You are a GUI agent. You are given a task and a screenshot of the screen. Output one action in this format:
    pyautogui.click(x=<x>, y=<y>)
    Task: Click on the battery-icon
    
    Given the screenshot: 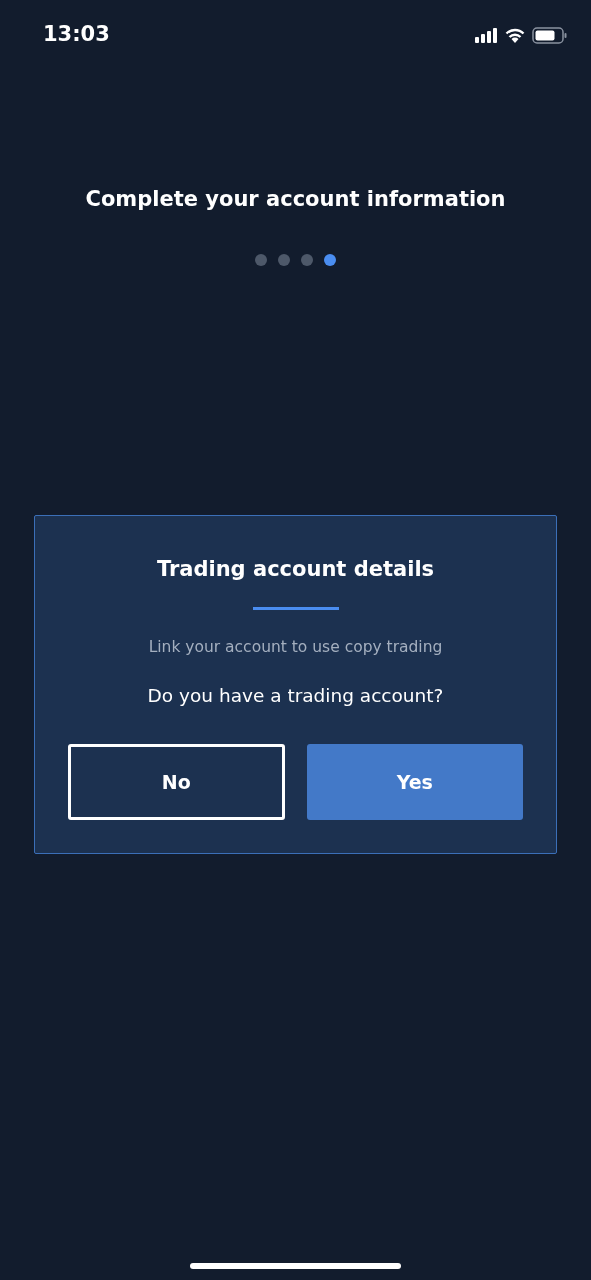 What is the action you would take?
    pyautogui.click(x=549, y=35)
    